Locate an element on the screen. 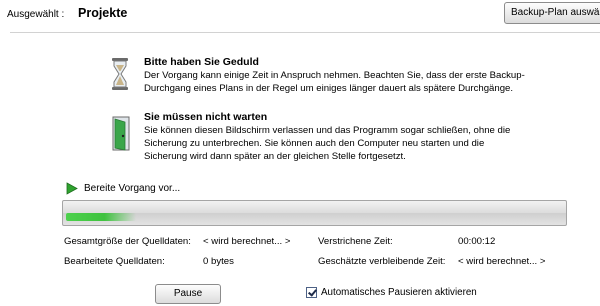  elapsed-time-value: 00:00:12 is located at coordinates (477, 241).